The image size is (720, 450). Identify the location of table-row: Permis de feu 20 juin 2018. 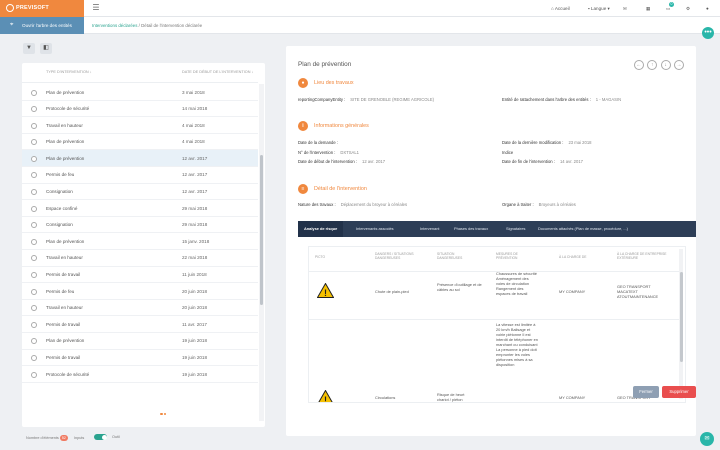
(140, 291).